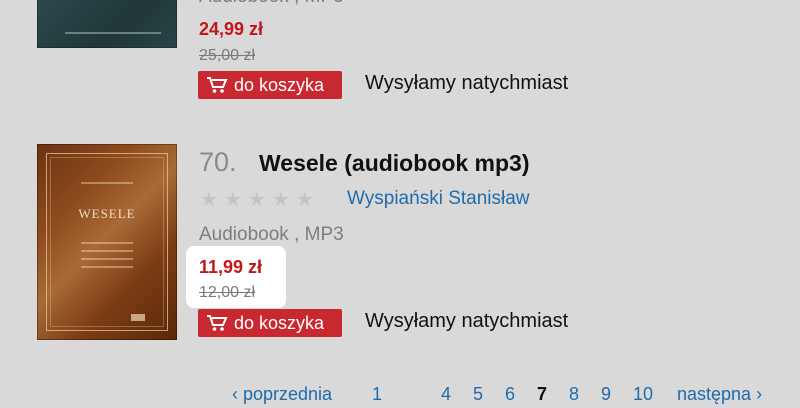  Describe the element at coordinates (271, 4) in the screenshot. I see `item-1-format: Audiobook , MP3` at that location.